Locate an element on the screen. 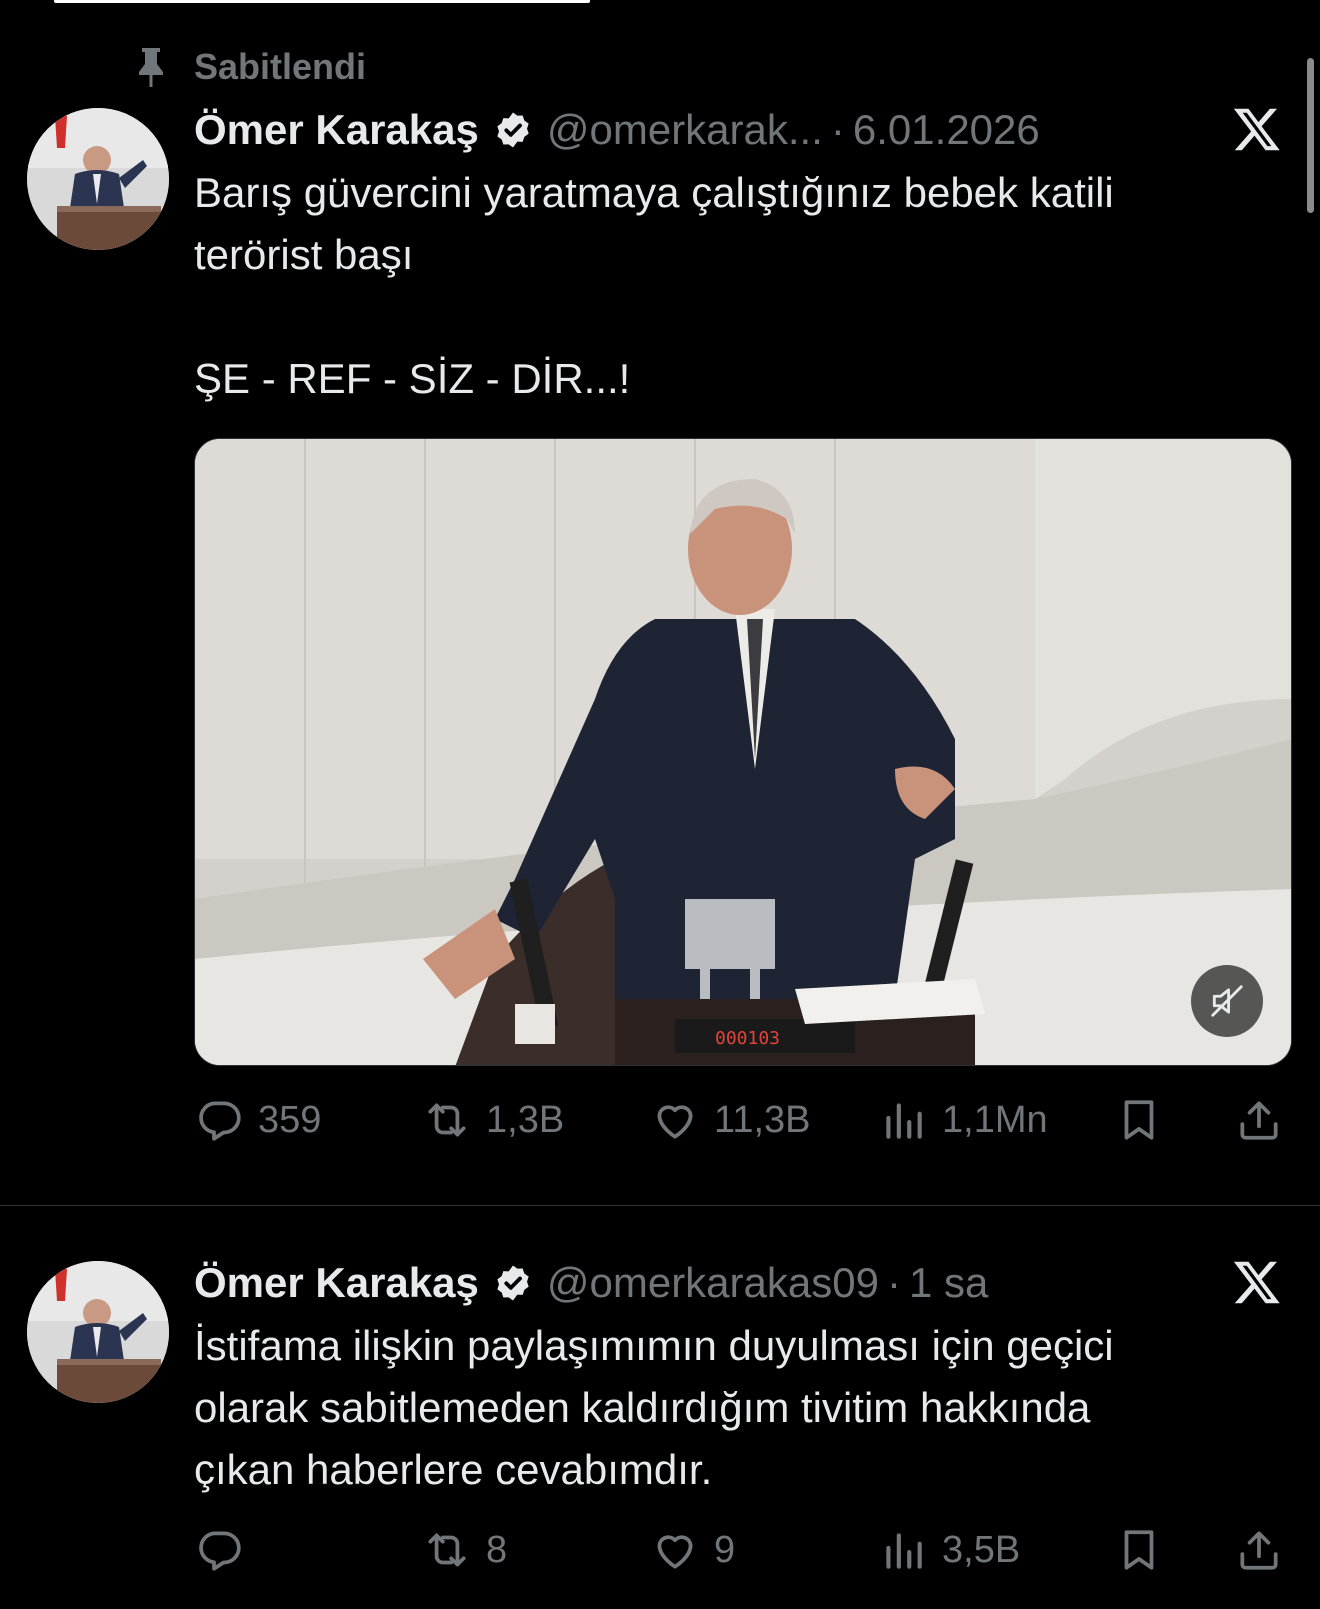 The height and width of the screenshot is (1609, 1320). reply-button: 359 is located at coordinates (257, 1120).